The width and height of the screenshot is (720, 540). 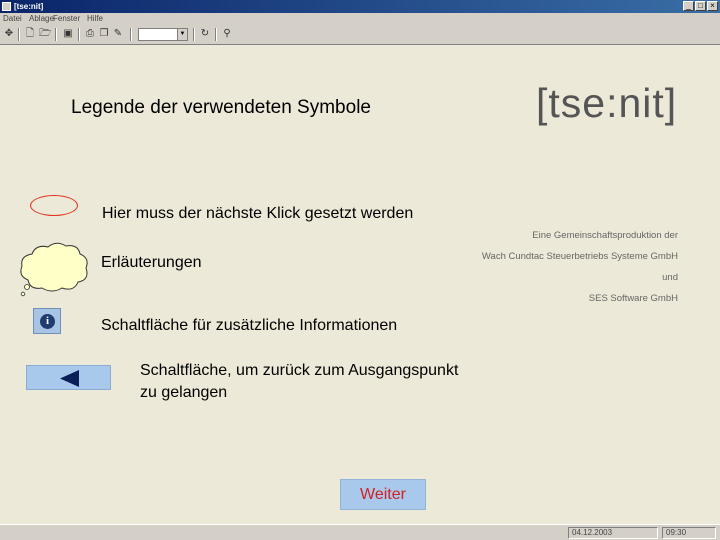 I want to click on info-button: i, so click(x=47, y=321).